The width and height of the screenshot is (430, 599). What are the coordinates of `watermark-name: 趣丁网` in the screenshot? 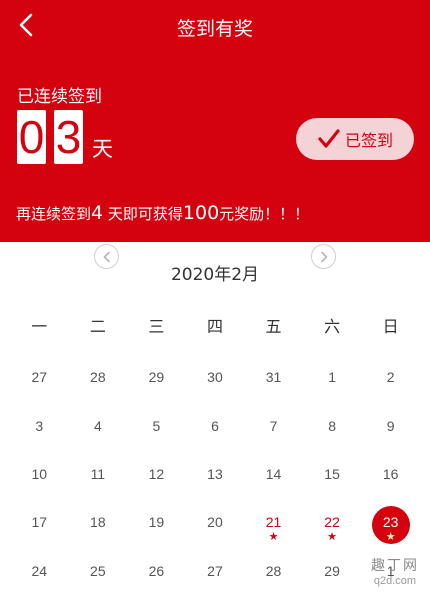 It's located at (395, 566).